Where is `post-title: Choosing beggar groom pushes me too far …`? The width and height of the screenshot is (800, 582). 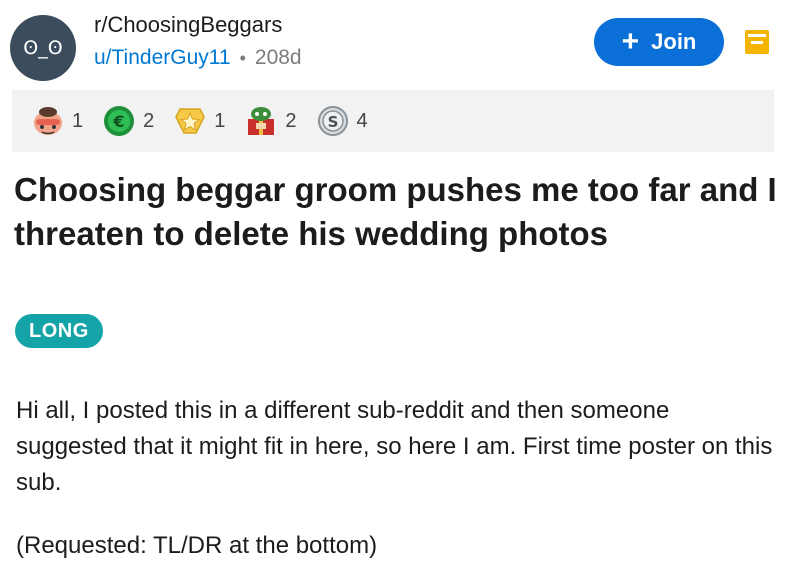
post-title: Choosing beggar groom pushes me too far … is located at coordinates (399, 212).